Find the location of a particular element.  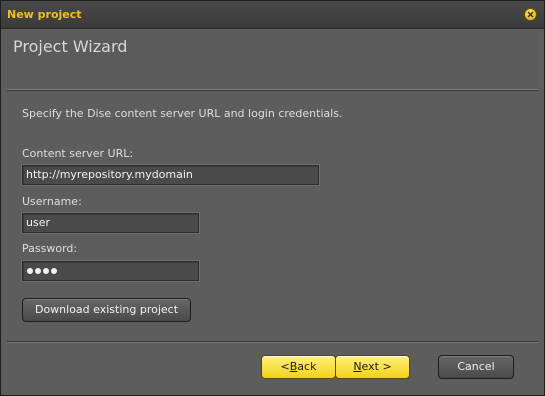

download-existing-project-button: Download existing project is located at coordinates (106, 310).